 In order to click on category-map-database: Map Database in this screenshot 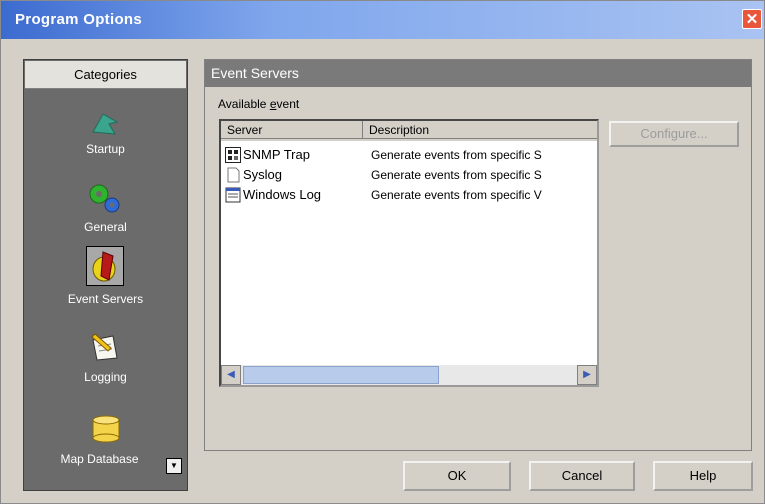, I will do `click(105, 441)`.